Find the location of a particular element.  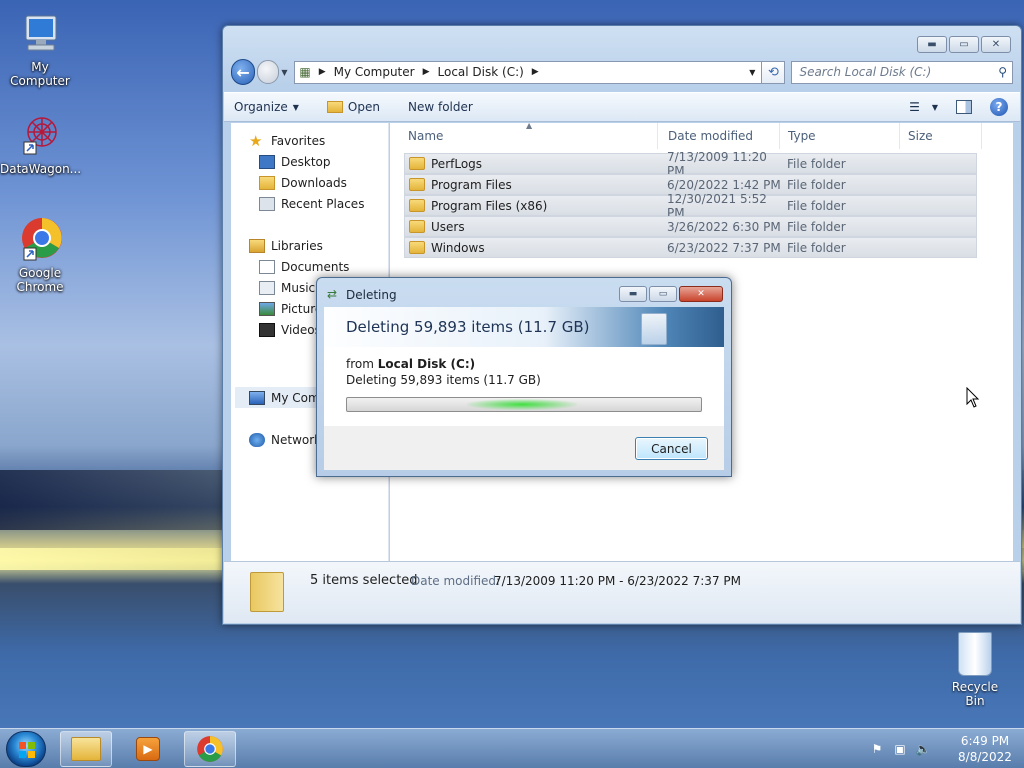

desktop-icon-recycle-bin: Recycle Bin is located at coordinates (975, 670).